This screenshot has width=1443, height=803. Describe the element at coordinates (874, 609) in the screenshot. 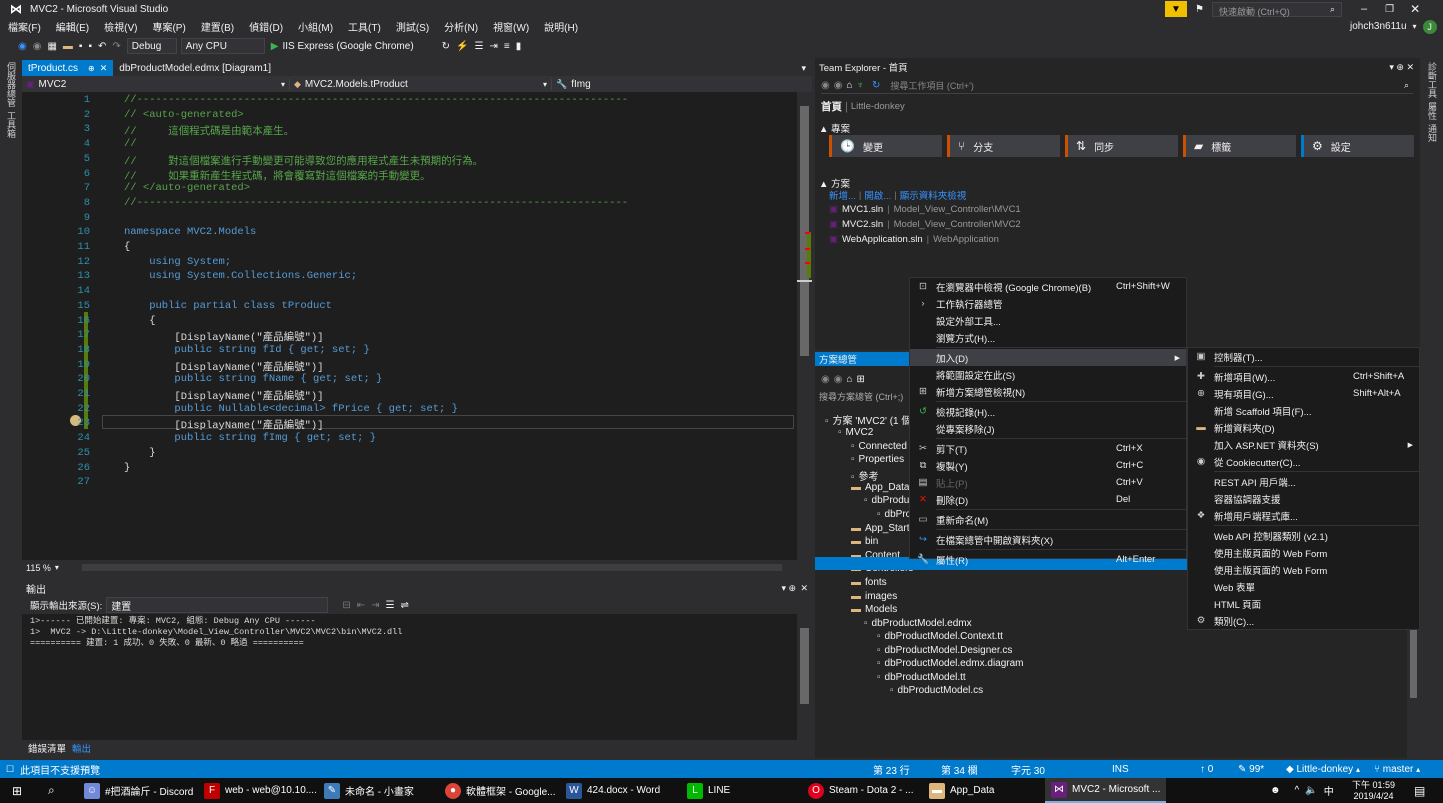

I see `tree-item: ▬ Models` at that location.